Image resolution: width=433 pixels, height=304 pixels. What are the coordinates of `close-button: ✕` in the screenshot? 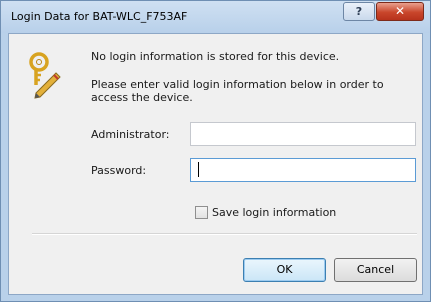 It's located at (400, 11).